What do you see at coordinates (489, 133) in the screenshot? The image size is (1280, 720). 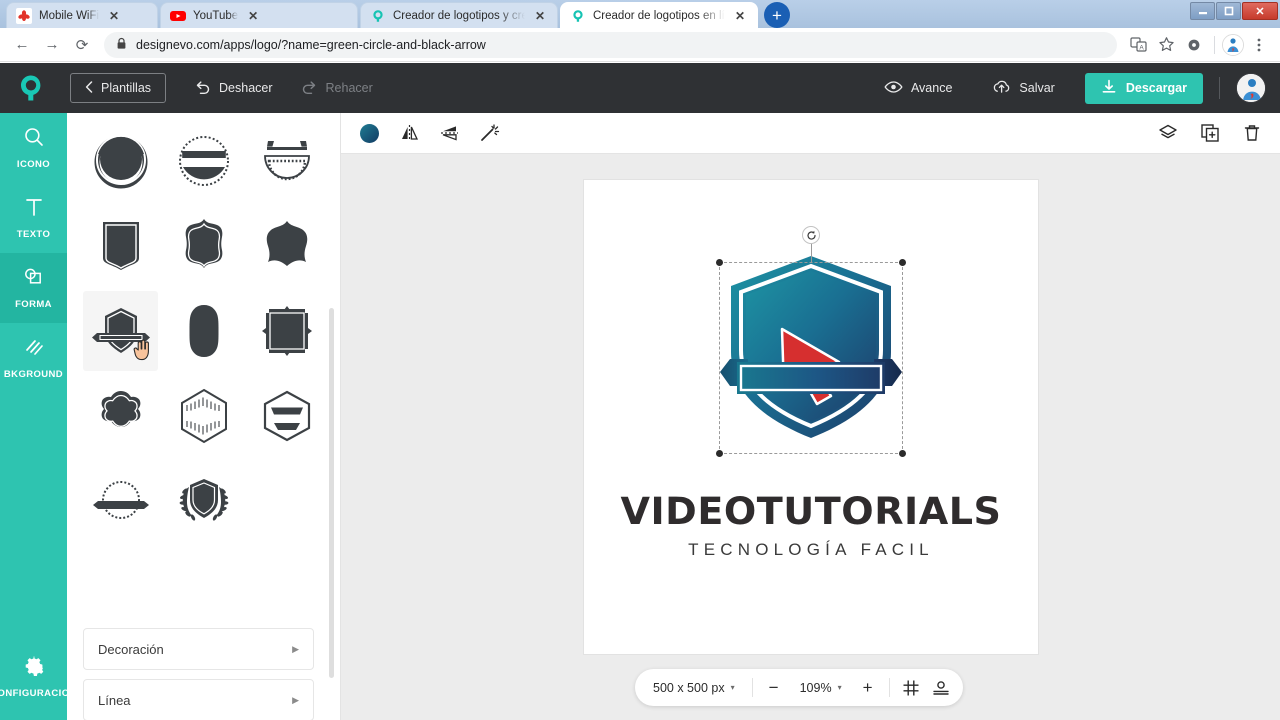 I see `effects-magic-icon` at bounding box center [489, 133].